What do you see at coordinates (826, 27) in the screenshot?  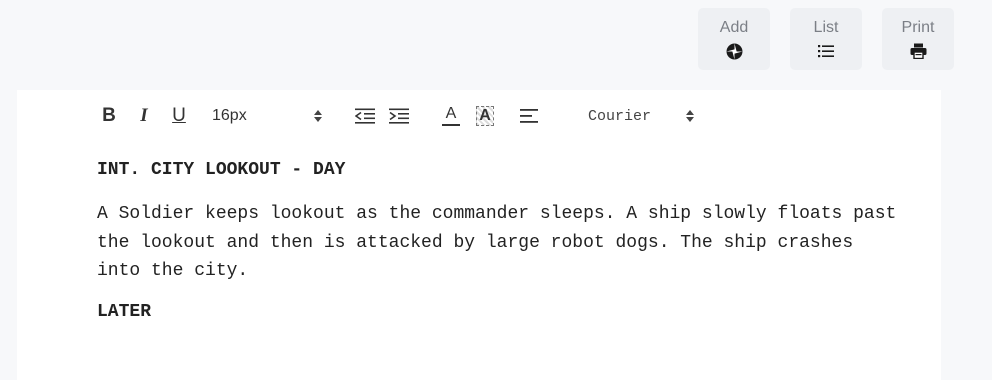 I see `list-button-label: List` at bounding box center [826, 27].